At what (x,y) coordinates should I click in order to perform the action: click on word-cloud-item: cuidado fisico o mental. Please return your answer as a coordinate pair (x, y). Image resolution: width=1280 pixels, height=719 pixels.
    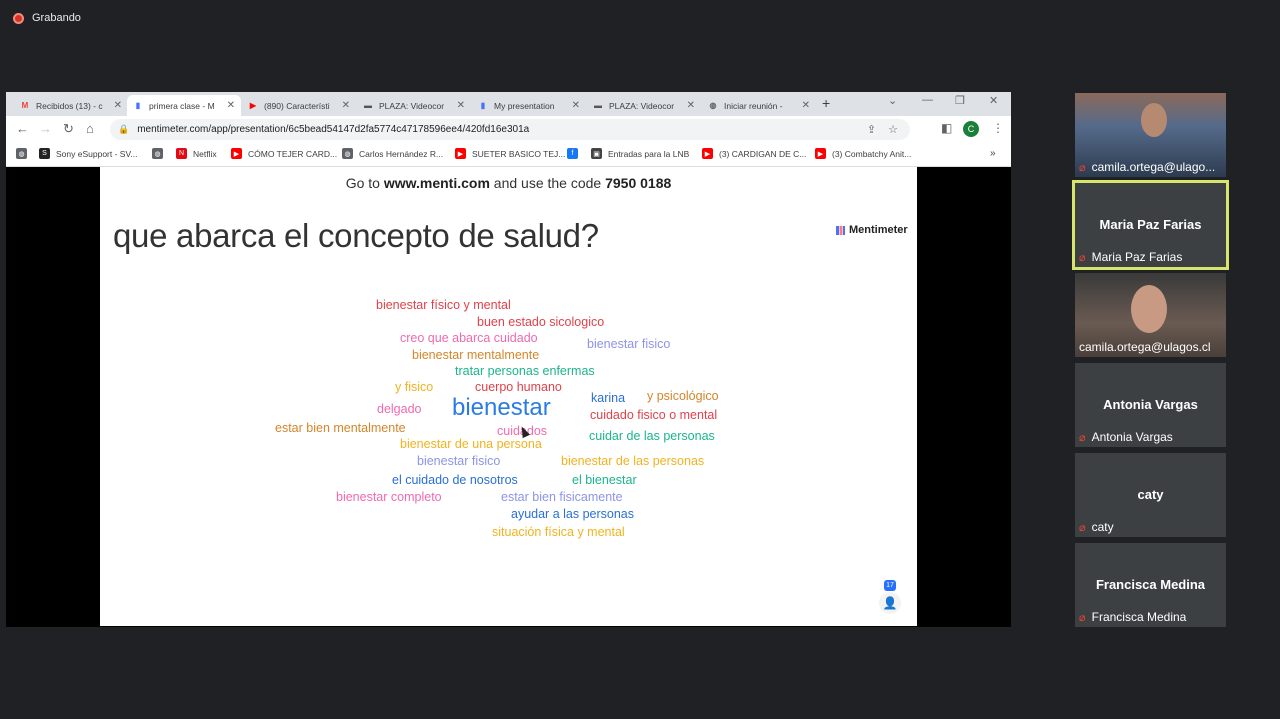
    Looking at the image, I should click on (654, 415).